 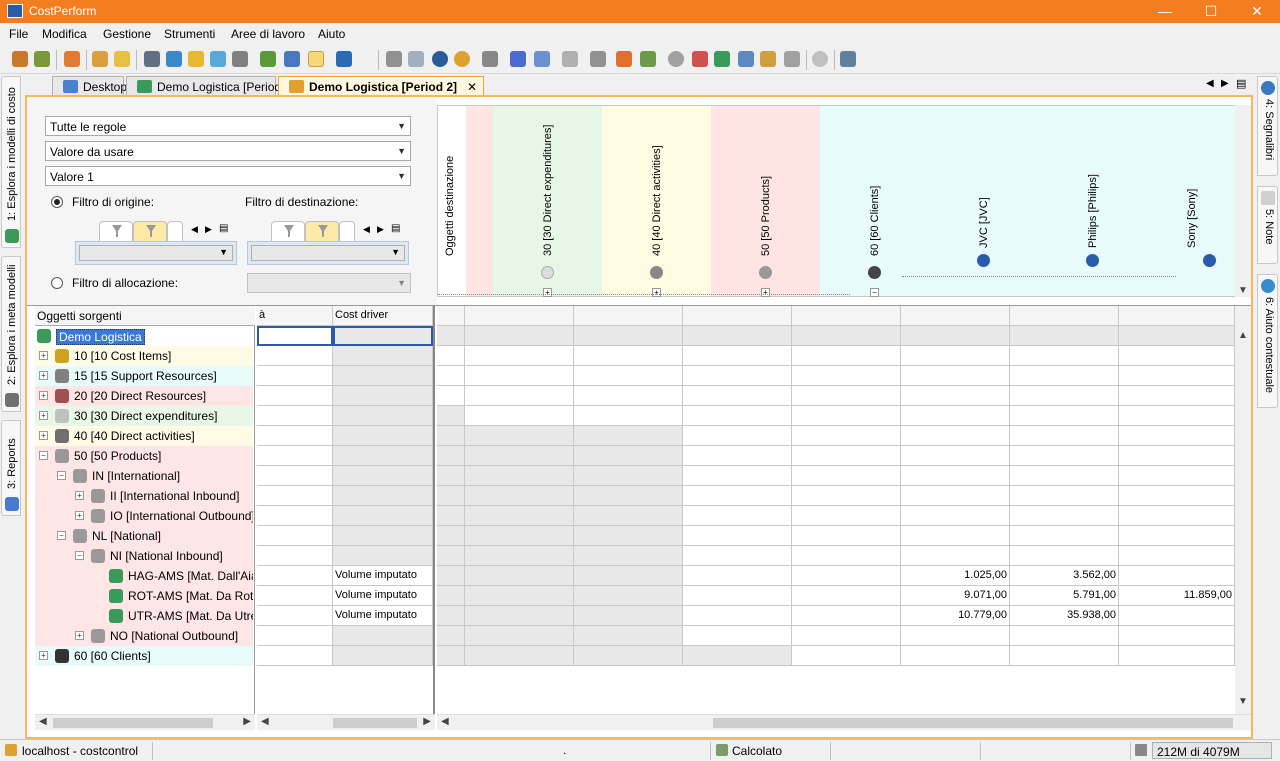 What do you see at coordinates (268, 59) in the screenshot?
I see `book-icon` at bounding box center [268, 59].